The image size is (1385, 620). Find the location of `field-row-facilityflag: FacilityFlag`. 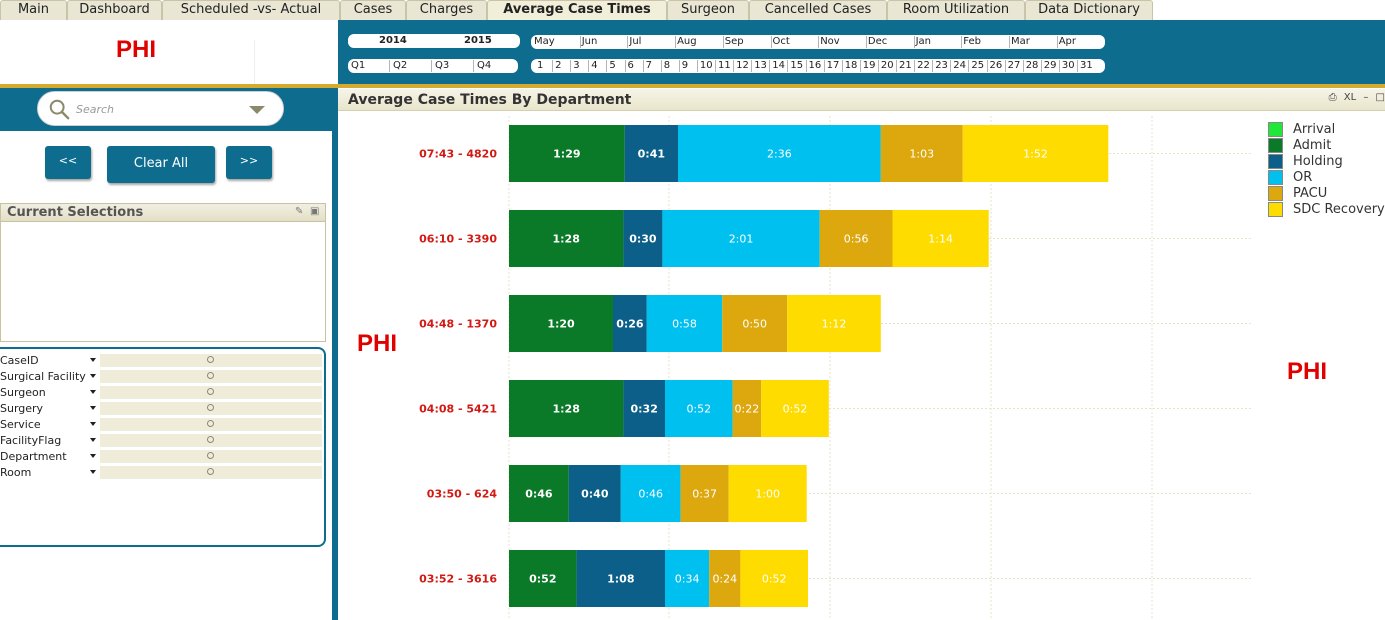

field-row-facilityflag: FacilityFlag is located at coordinates (161, 440).